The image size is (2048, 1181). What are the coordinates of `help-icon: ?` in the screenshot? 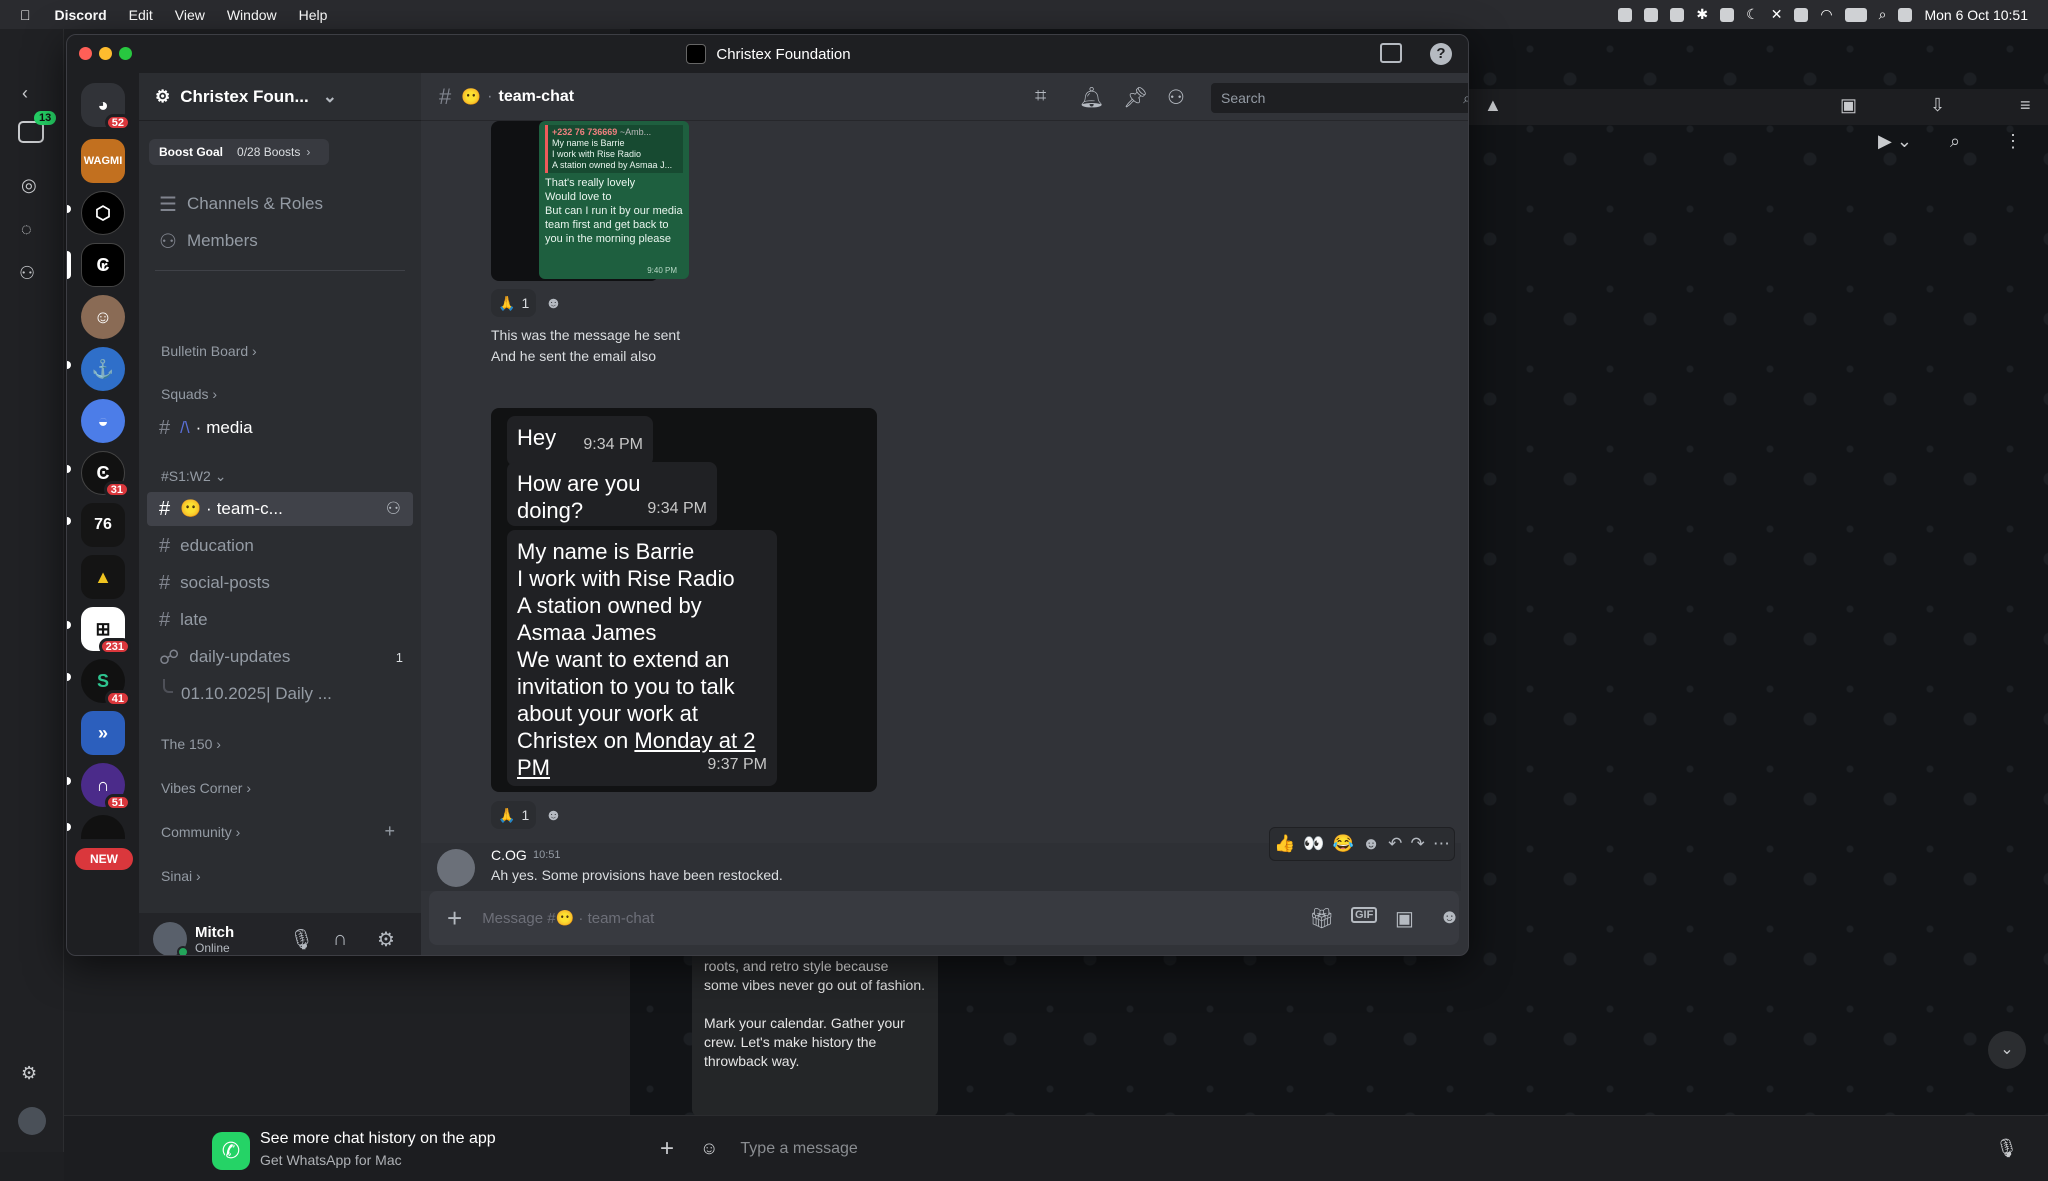 It's located at (1441, 54).